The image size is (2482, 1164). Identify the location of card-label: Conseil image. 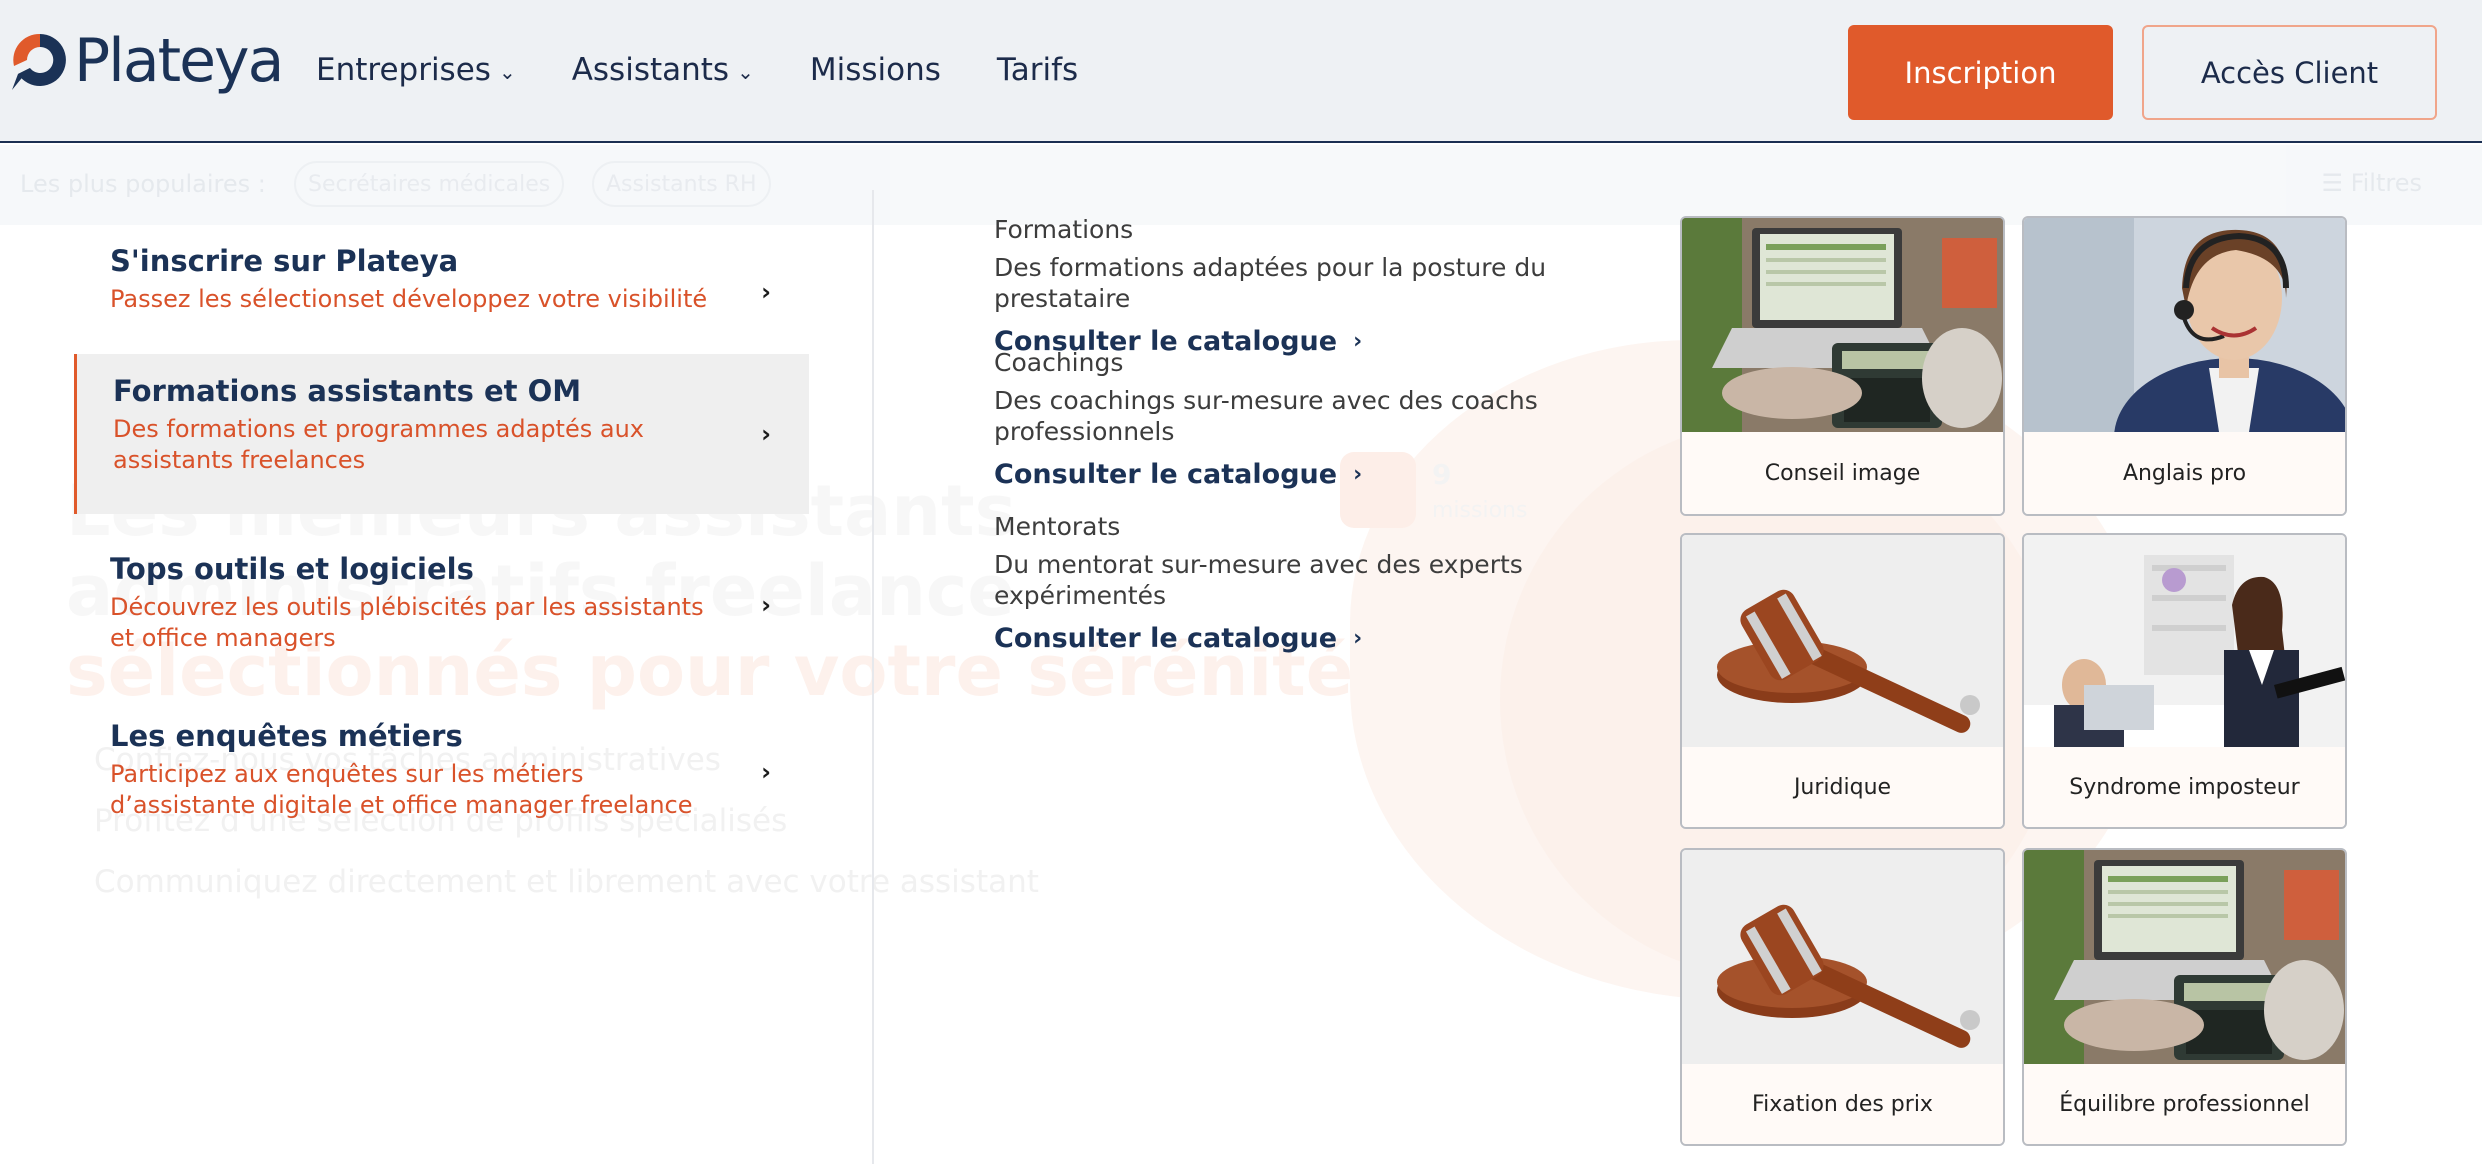
(1842, 473).